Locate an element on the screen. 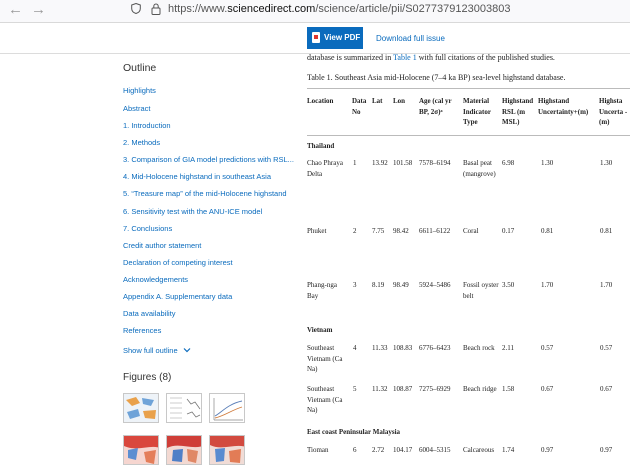  row4-material: Beach rock is located at coordinates (479, 348).